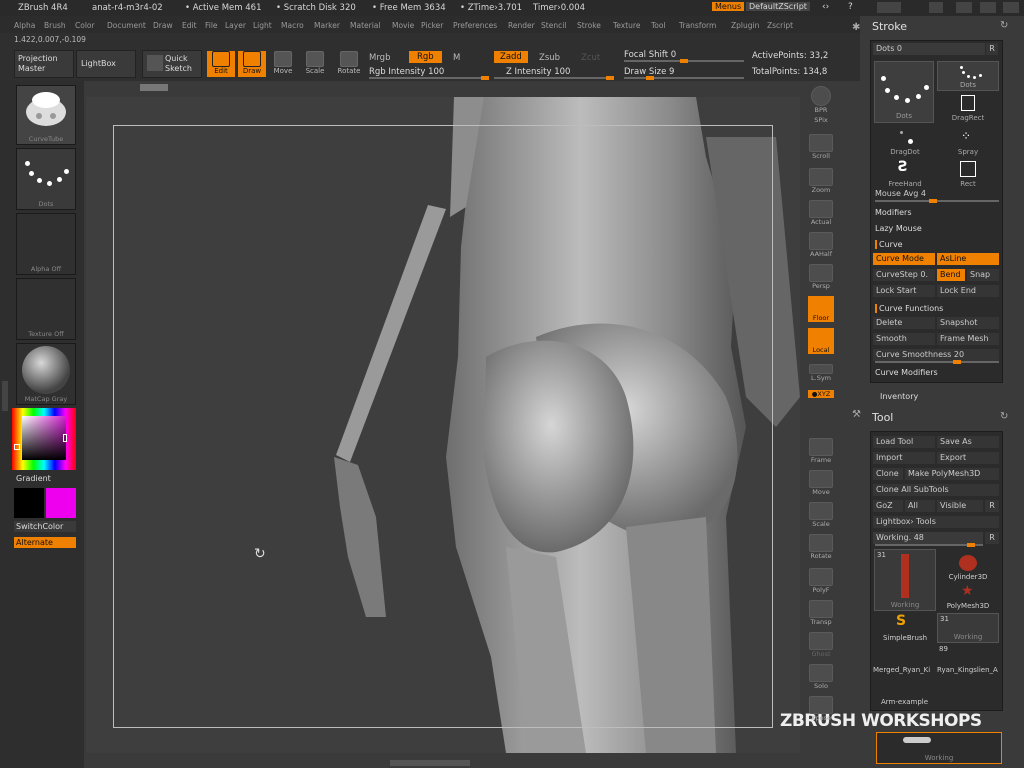 The height and width of the screenshot is (768, 1024). What do you see at coordinates (821, 547) in the screenshot?
I see `right-tool-rotate: Rotate` at bounding box center [821, 547].